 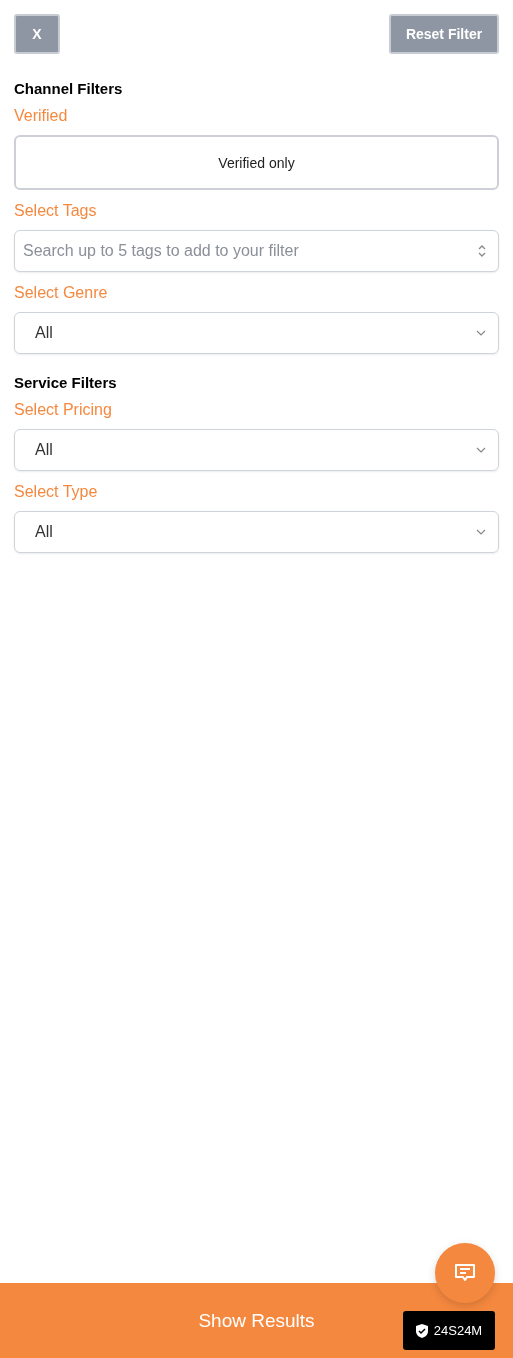 What do you see at coordinates (256, 251) in the screenshot?
I see `tags-search-field: Search up to 5 tags to add to your filter` at bounding box center [256, 251].